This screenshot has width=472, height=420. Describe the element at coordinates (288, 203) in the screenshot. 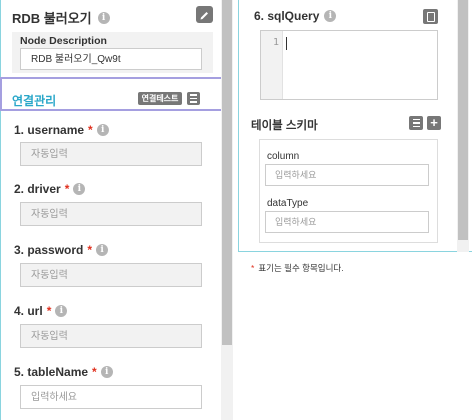

I see `datatype-label: dataType` at that location.